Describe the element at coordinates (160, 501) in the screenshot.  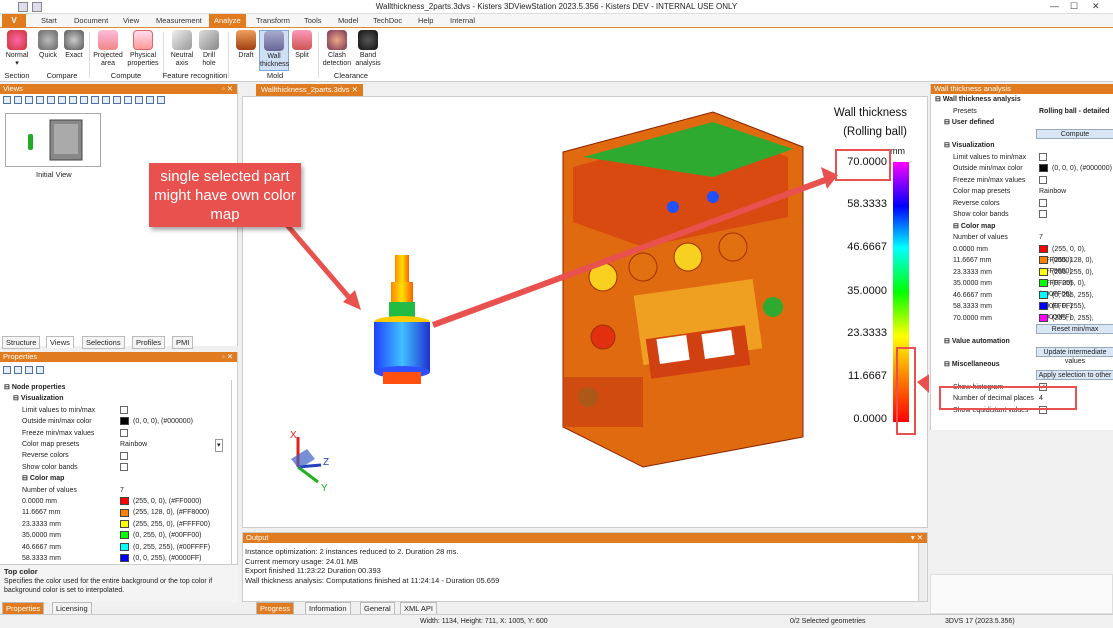
I see `props-property-value: (255, 0, 0), (#FF0000)` at that location.